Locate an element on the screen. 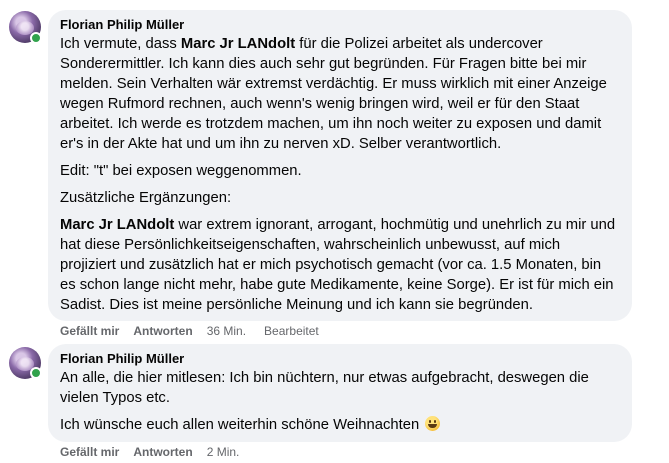 This screenshot has width=669, height=463. edited-label: Bearbeitet is located at coordinates (291, 331).